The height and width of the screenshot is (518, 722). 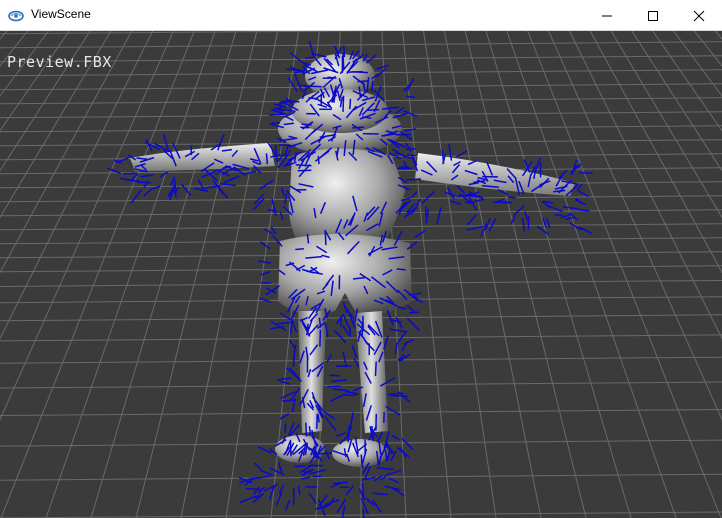 What do you see at coordinates (16, 15) in the screenshot?
I see `viewscene-app-icon` at bounding box center [16, 15].